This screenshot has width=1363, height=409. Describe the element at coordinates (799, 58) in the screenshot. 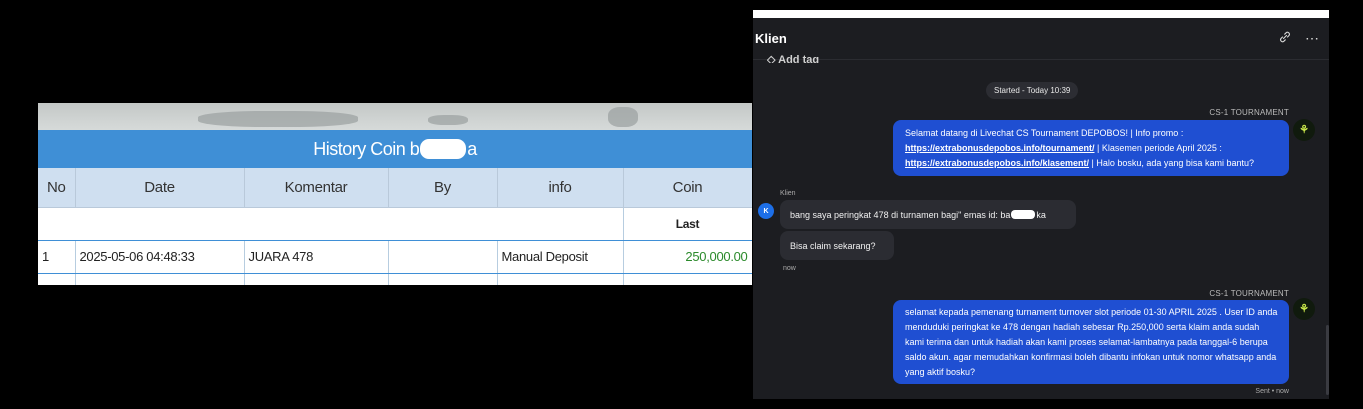

I see `add-tag-label: Add tag` at that location.